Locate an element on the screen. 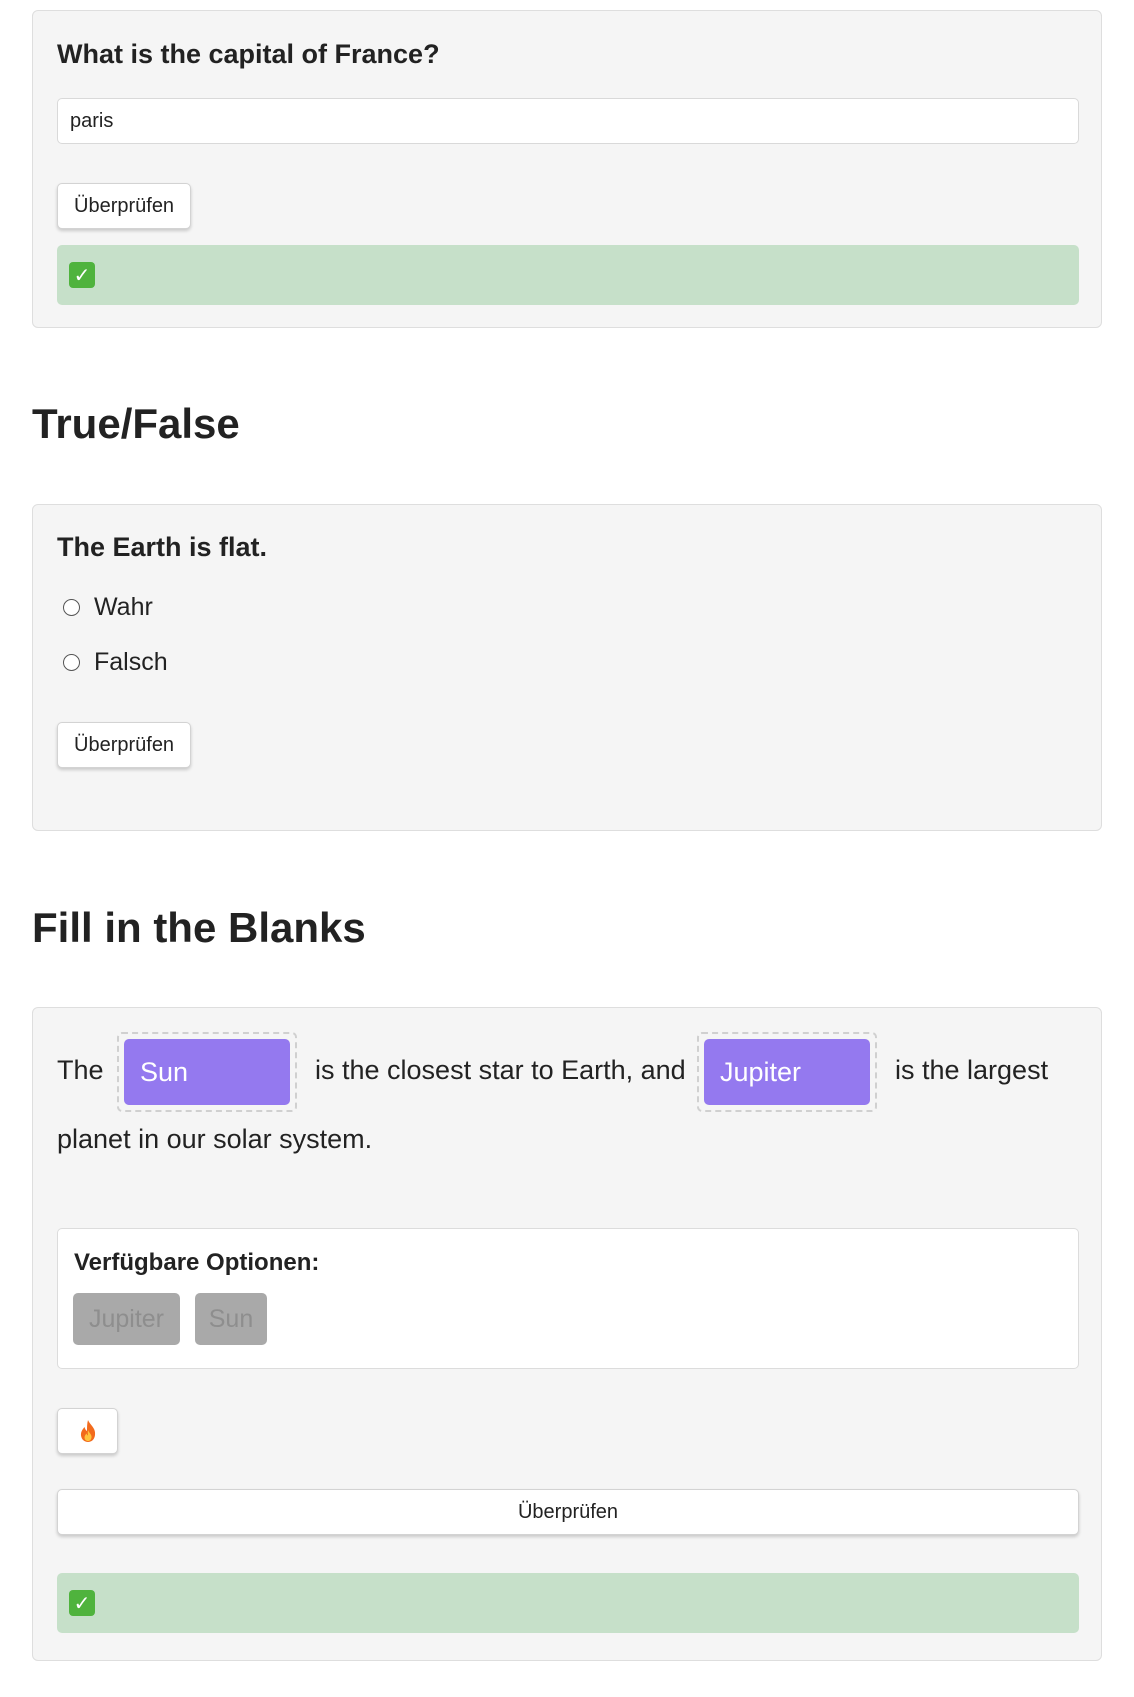 This screenshot has height=1697, width=1134. section-heading-fill-blanks: Fill in the Blanks is located at coordinates (199, 927).